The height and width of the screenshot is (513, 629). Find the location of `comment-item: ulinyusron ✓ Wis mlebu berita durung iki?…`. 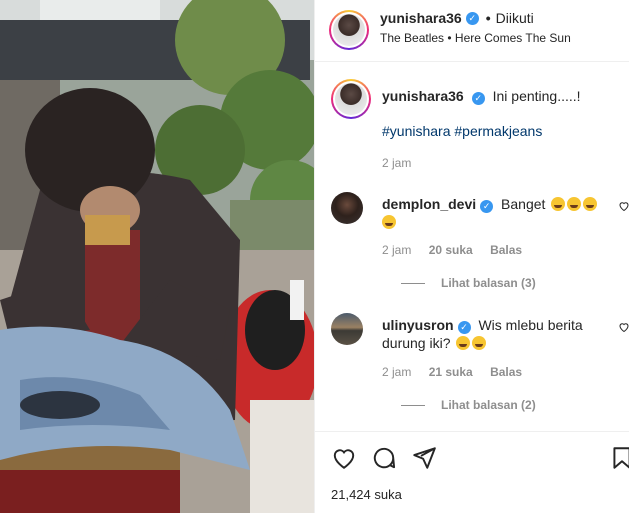

comment-item: ulinyusron ✓ Wis mlebu berita durung iki?… is located at coordinates (480, 368).